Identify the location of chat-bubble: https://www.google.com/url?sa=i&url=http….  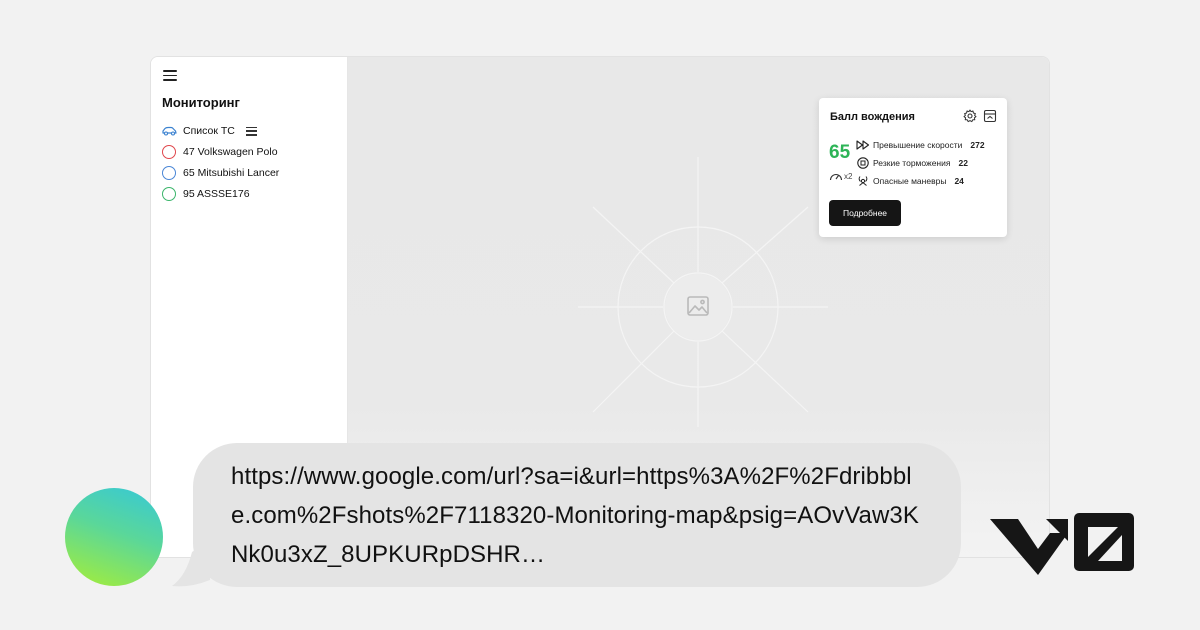
(577, 515).